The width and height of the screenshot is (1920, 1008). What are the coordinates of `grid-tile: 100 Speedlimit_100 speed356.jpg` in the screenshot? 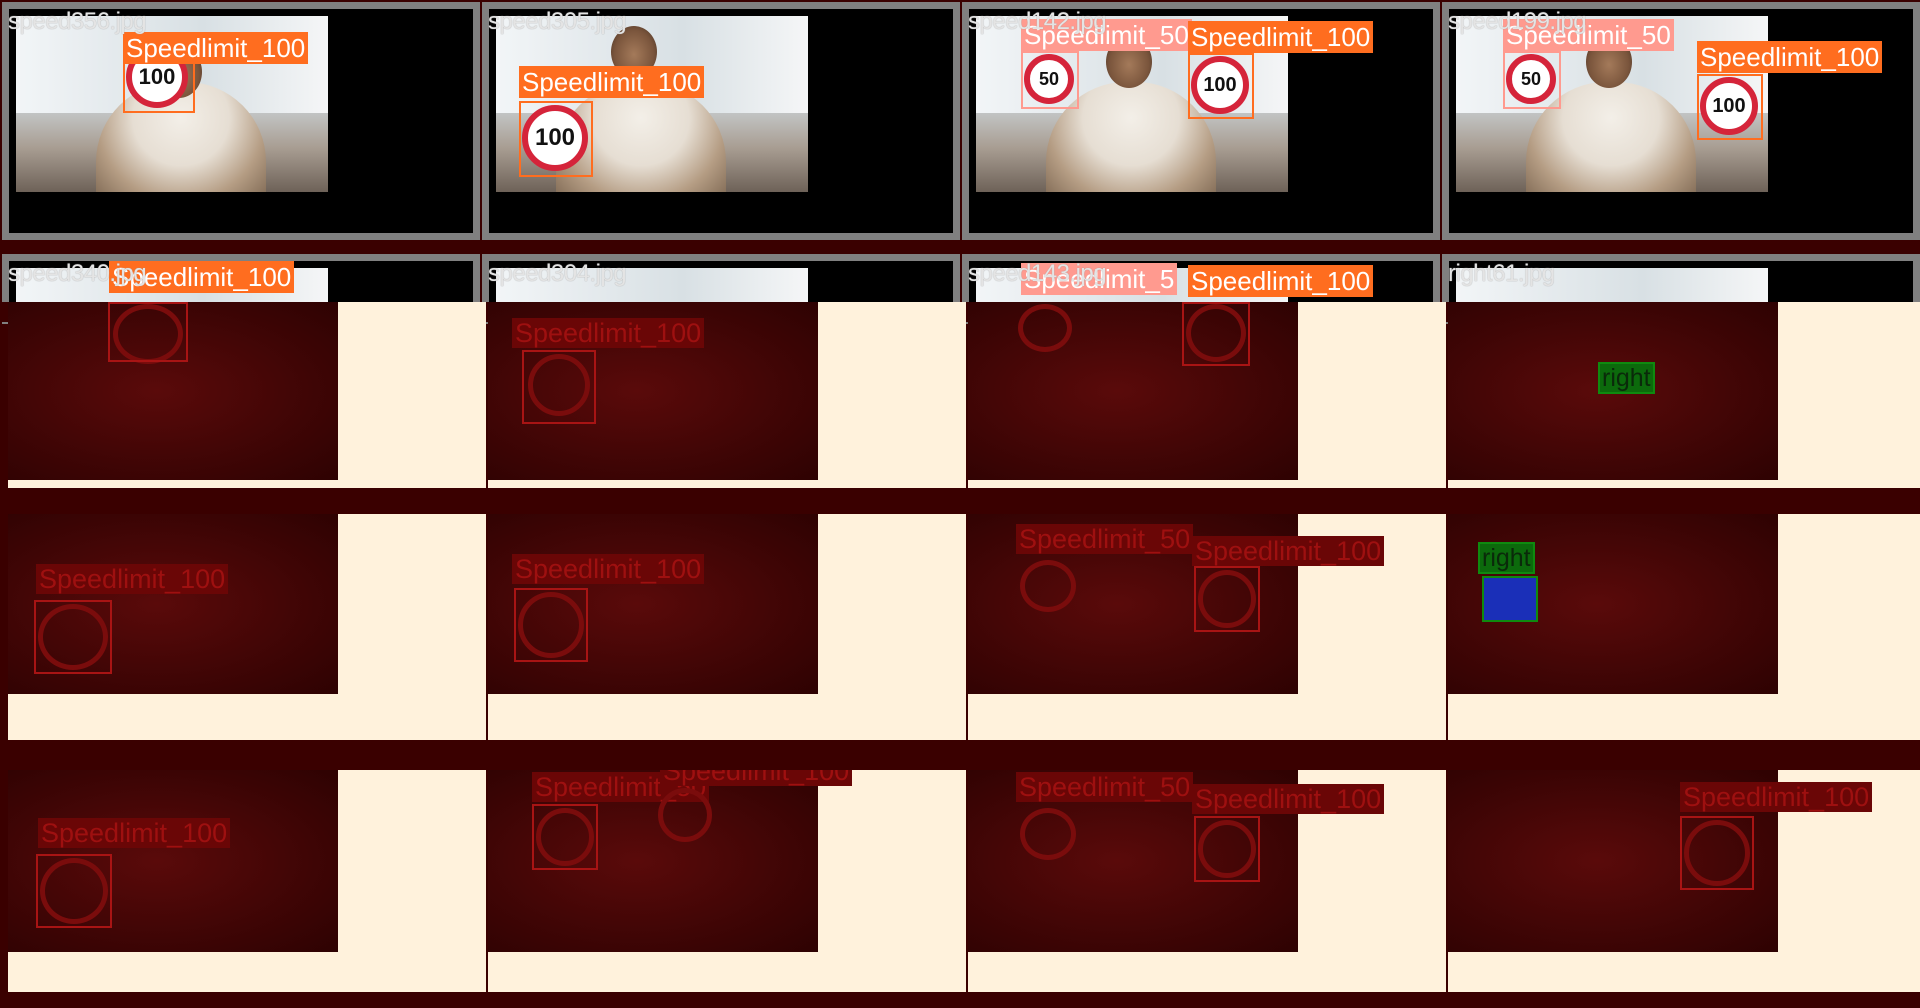 It's located at (241, 121).